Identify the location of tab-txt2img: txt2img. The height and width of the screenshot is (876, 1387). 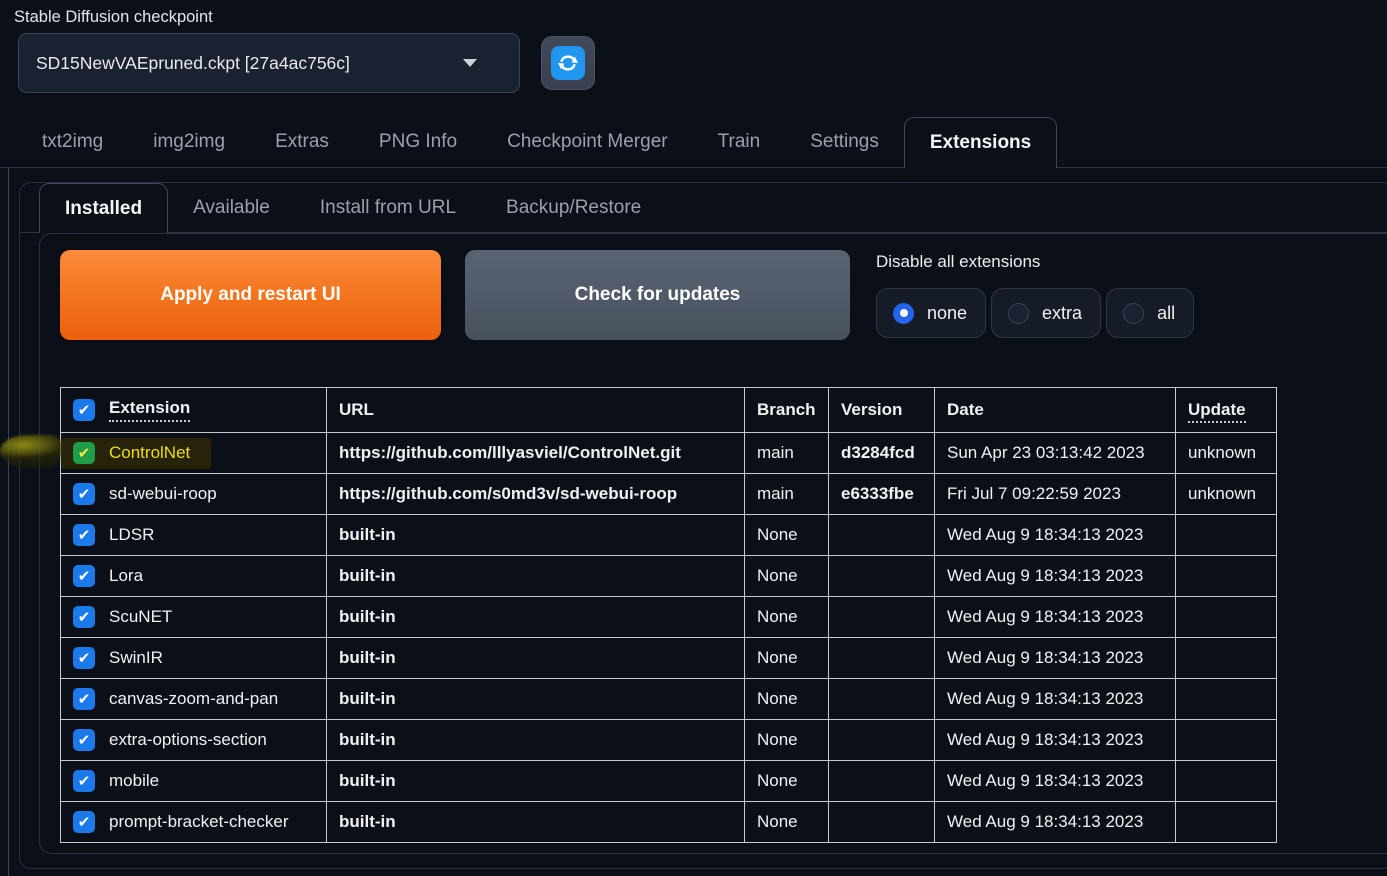
(72, 142).